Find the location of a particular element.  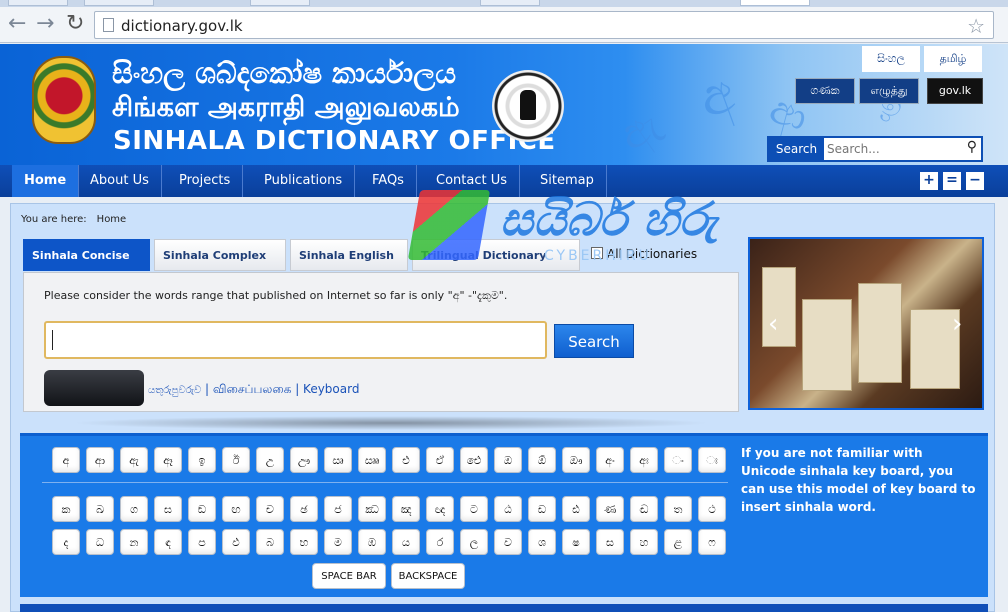

tab-trilingual-dictionary: Trilingual Dictionary is located at coordinates (496, 255).